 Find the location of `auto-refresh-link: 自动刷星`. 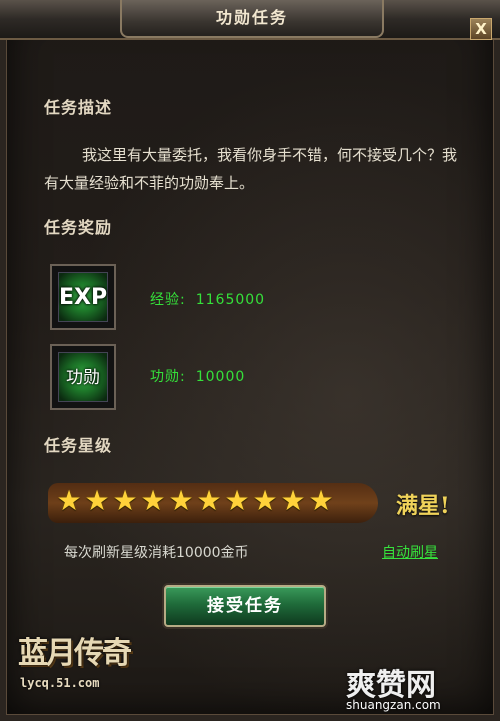

auto-refresh-link: 自动刷星 is located at coordinates (410, 552).